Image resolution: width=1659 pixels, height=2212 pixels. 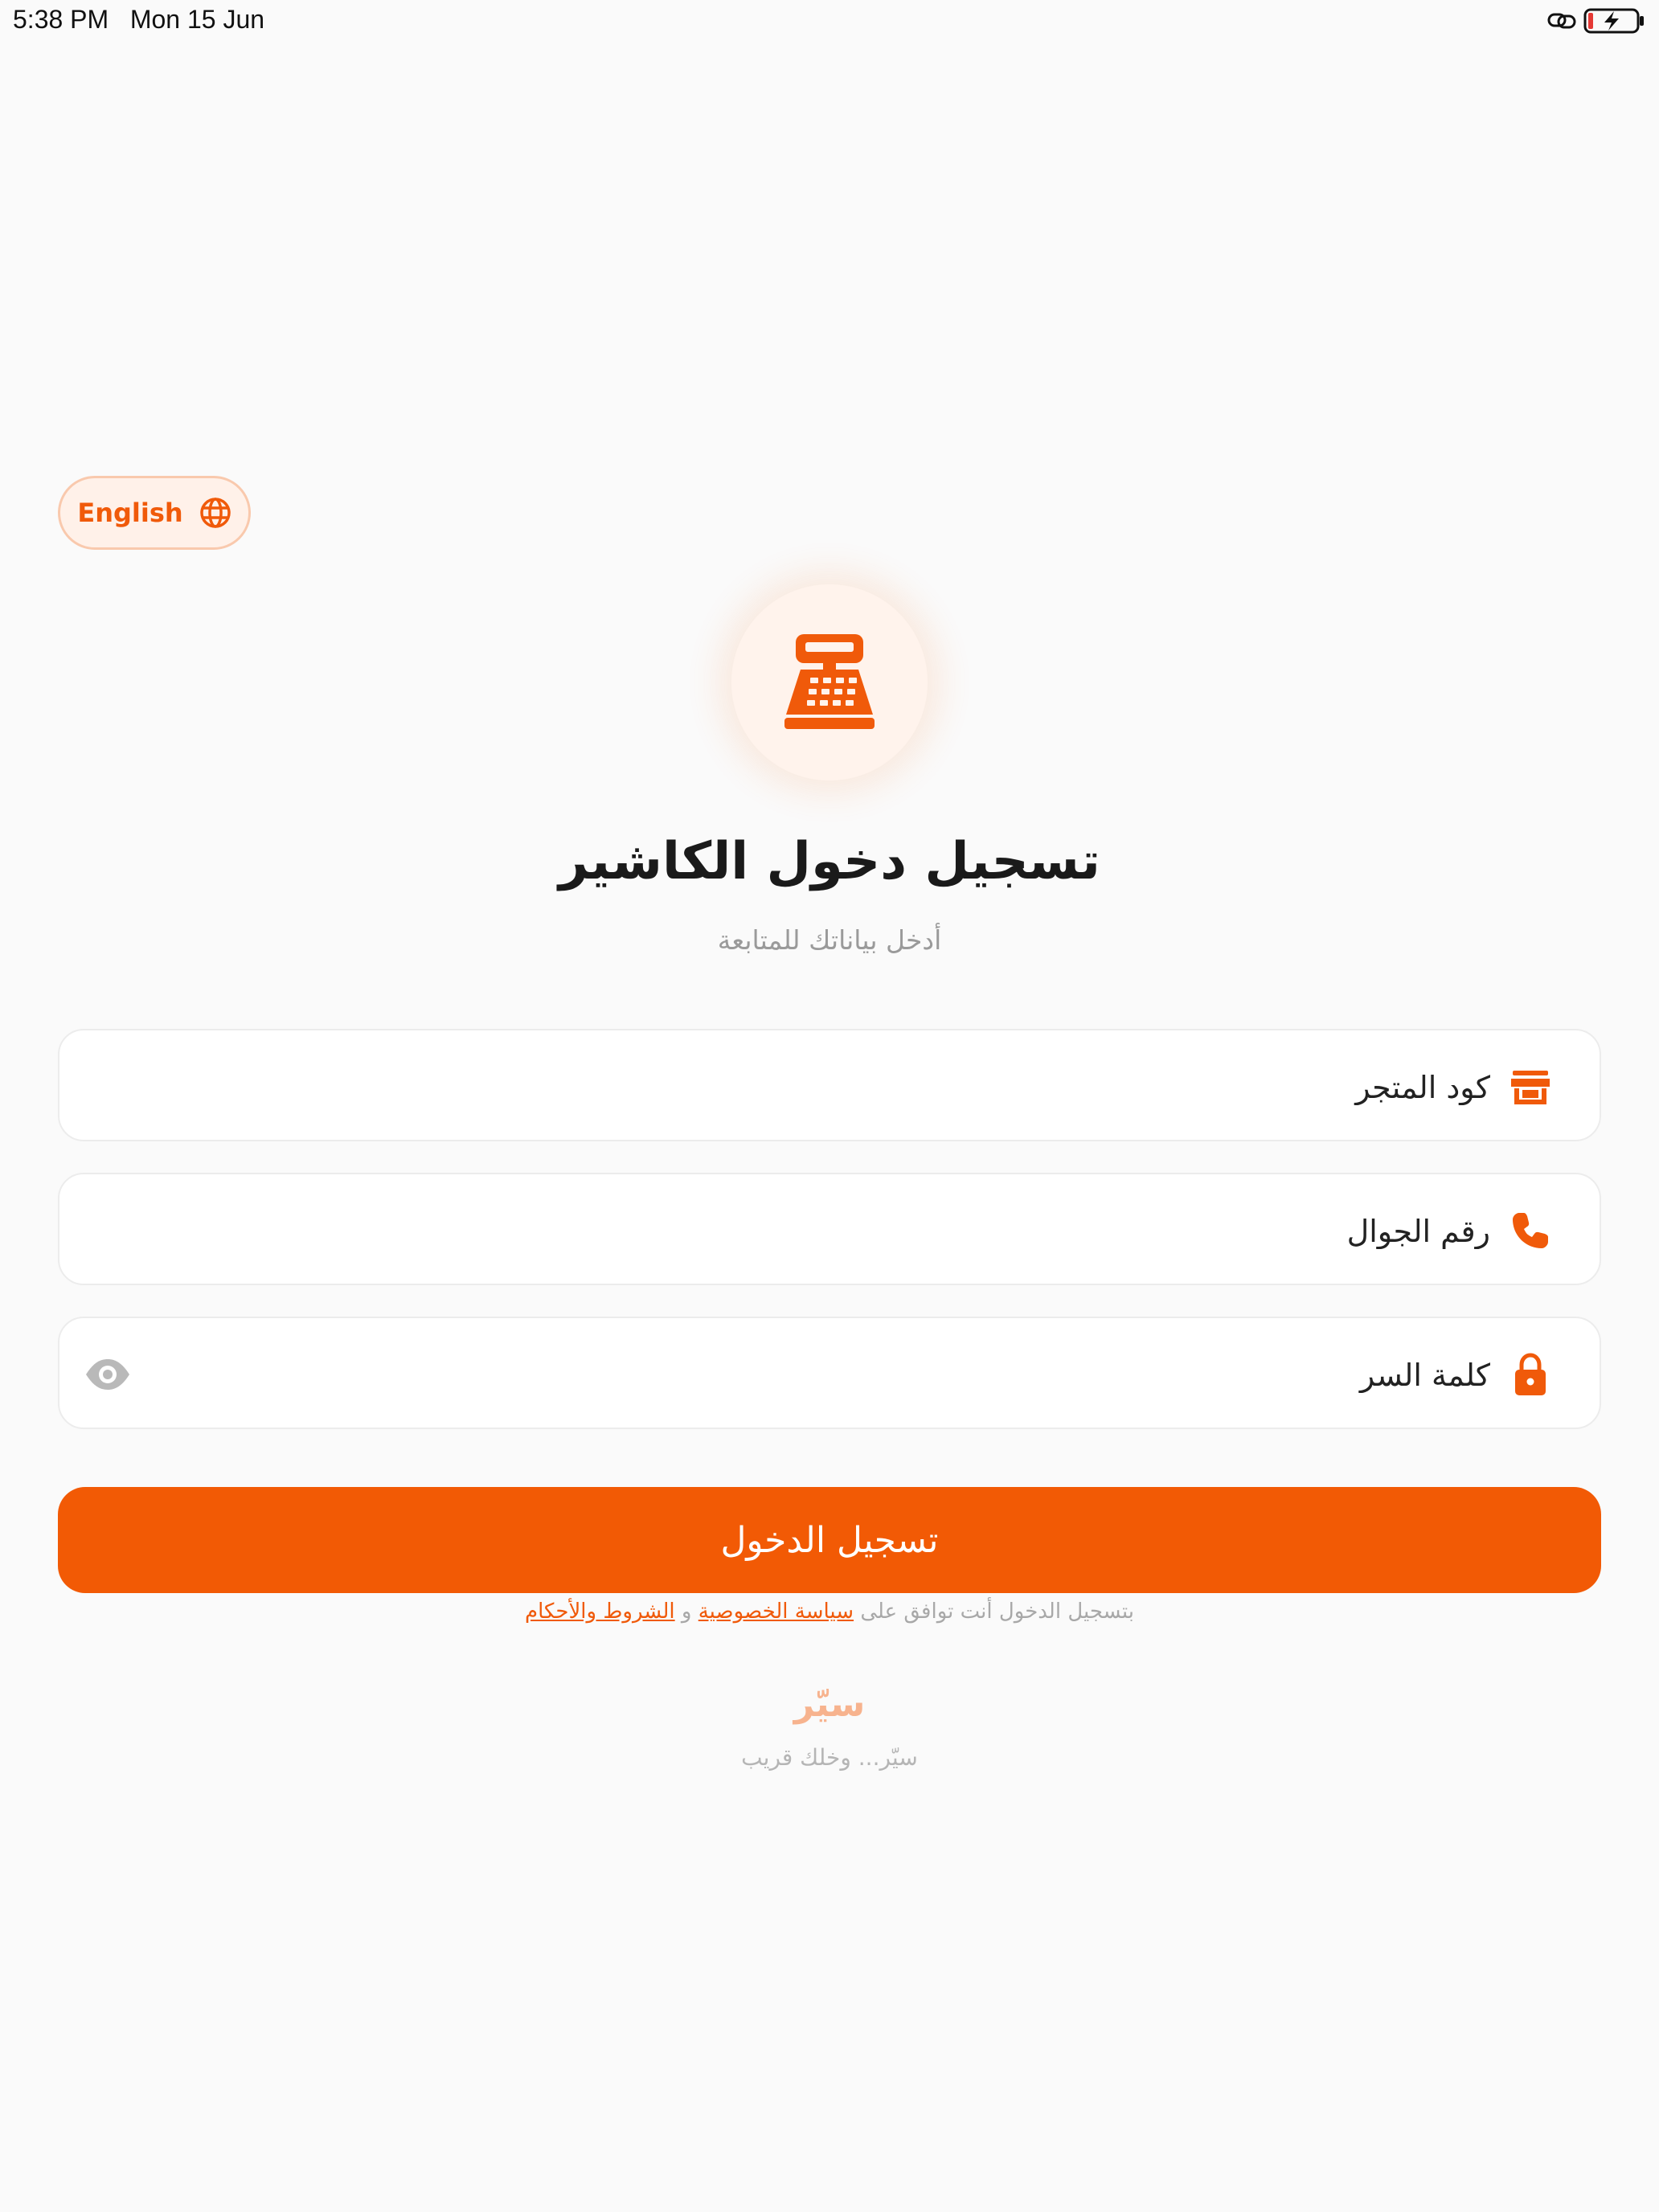 I want to click on battery-charging-icon, so click(x=1613, y=21).